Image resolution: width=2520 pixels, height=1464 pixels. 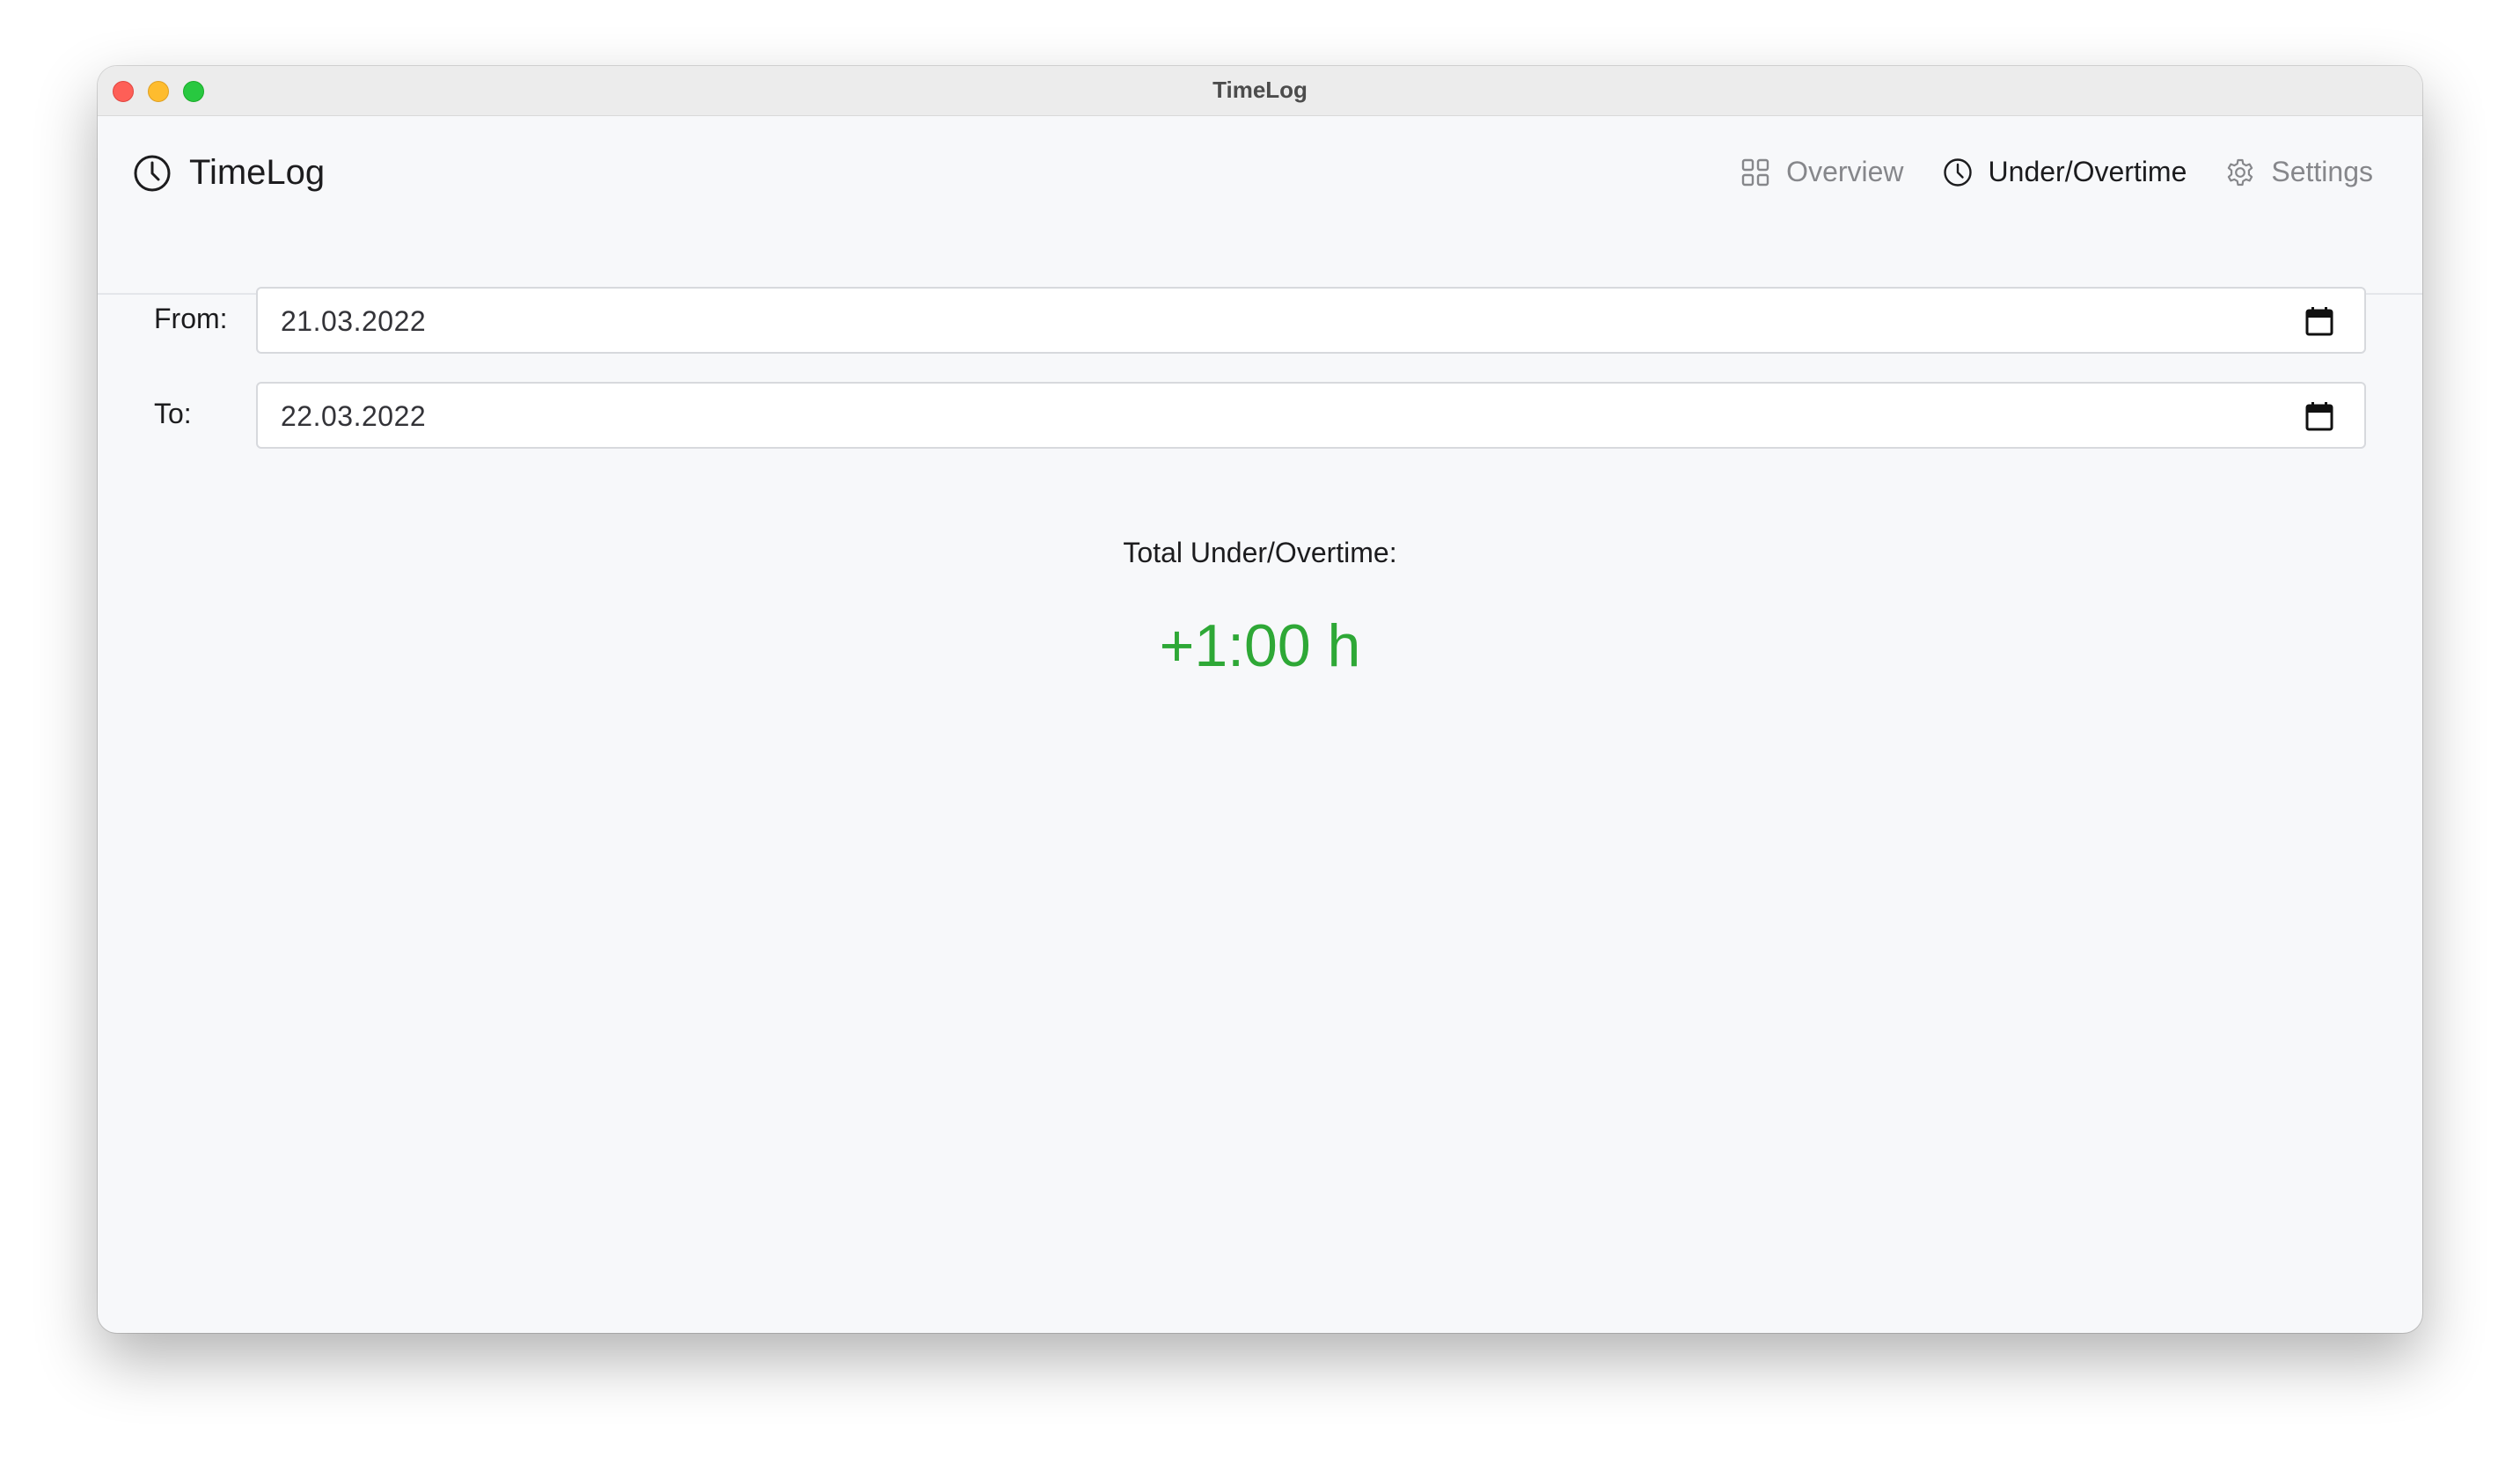 I want to click on grid-icon, so click(x=1755, y=172).